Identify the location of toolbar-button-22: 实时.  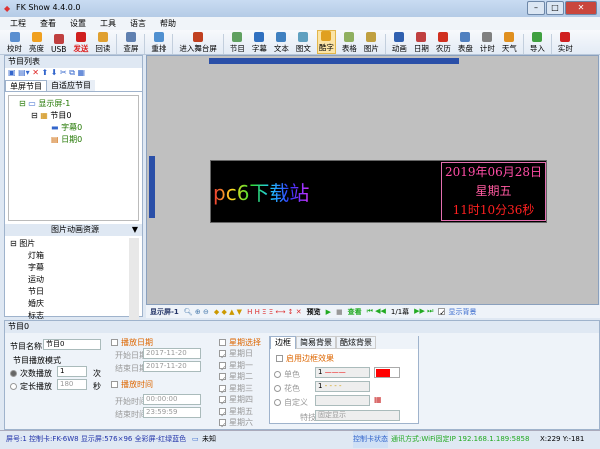
(565, 43).